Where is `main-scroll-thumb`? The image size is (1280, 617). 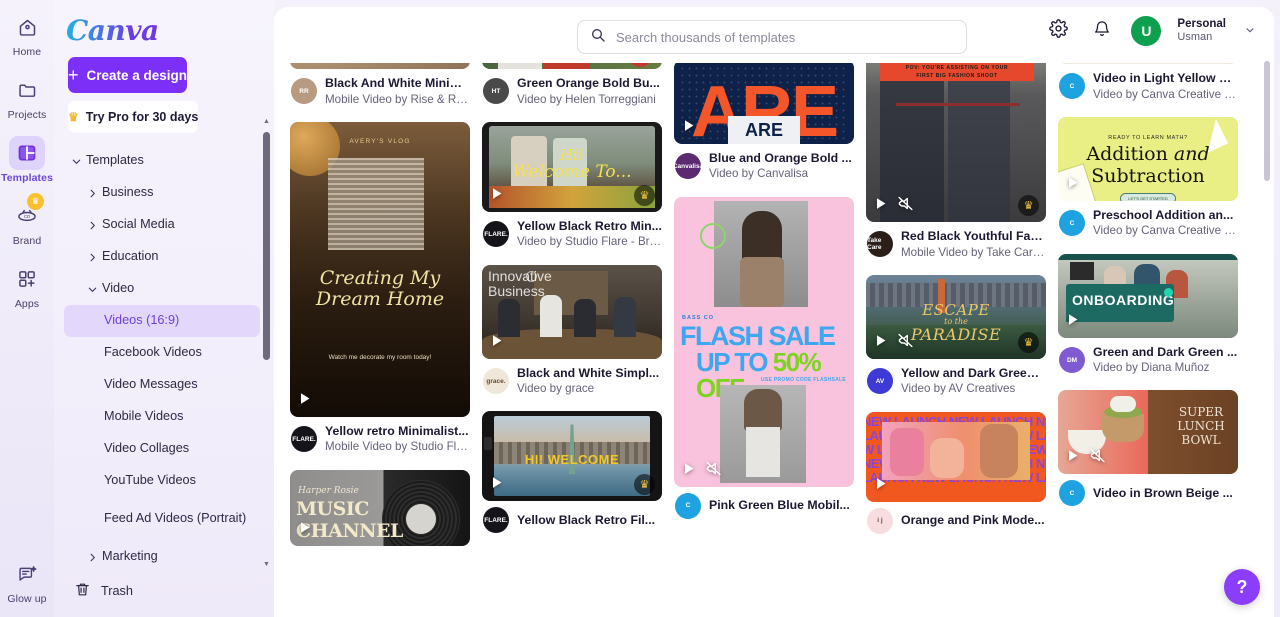 main-scroll-thumb is located at coordinates (1267, 121).